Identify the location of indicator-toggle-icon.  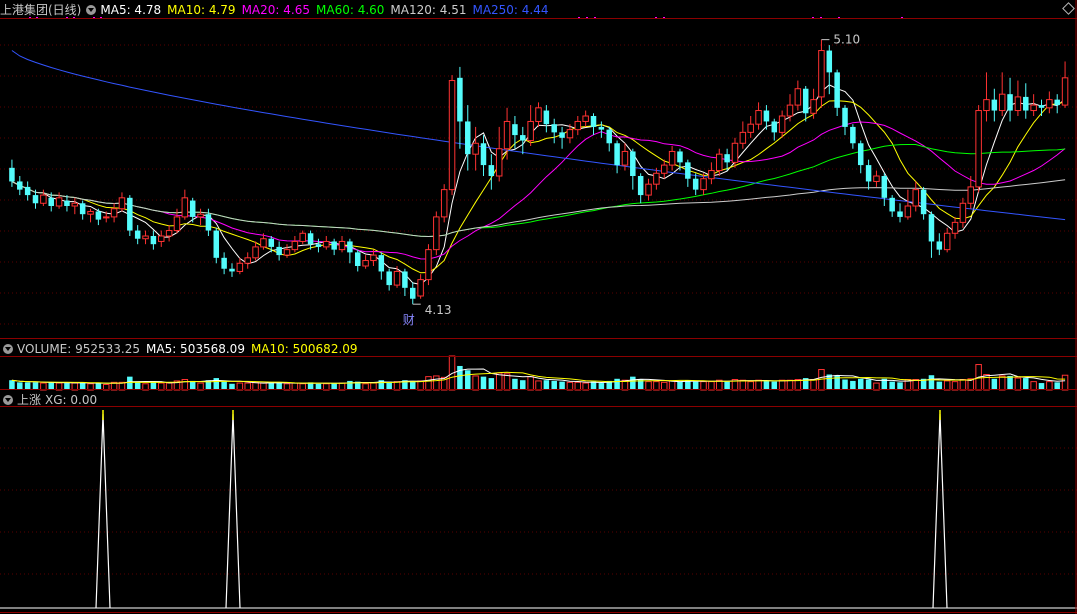
(91, 9).